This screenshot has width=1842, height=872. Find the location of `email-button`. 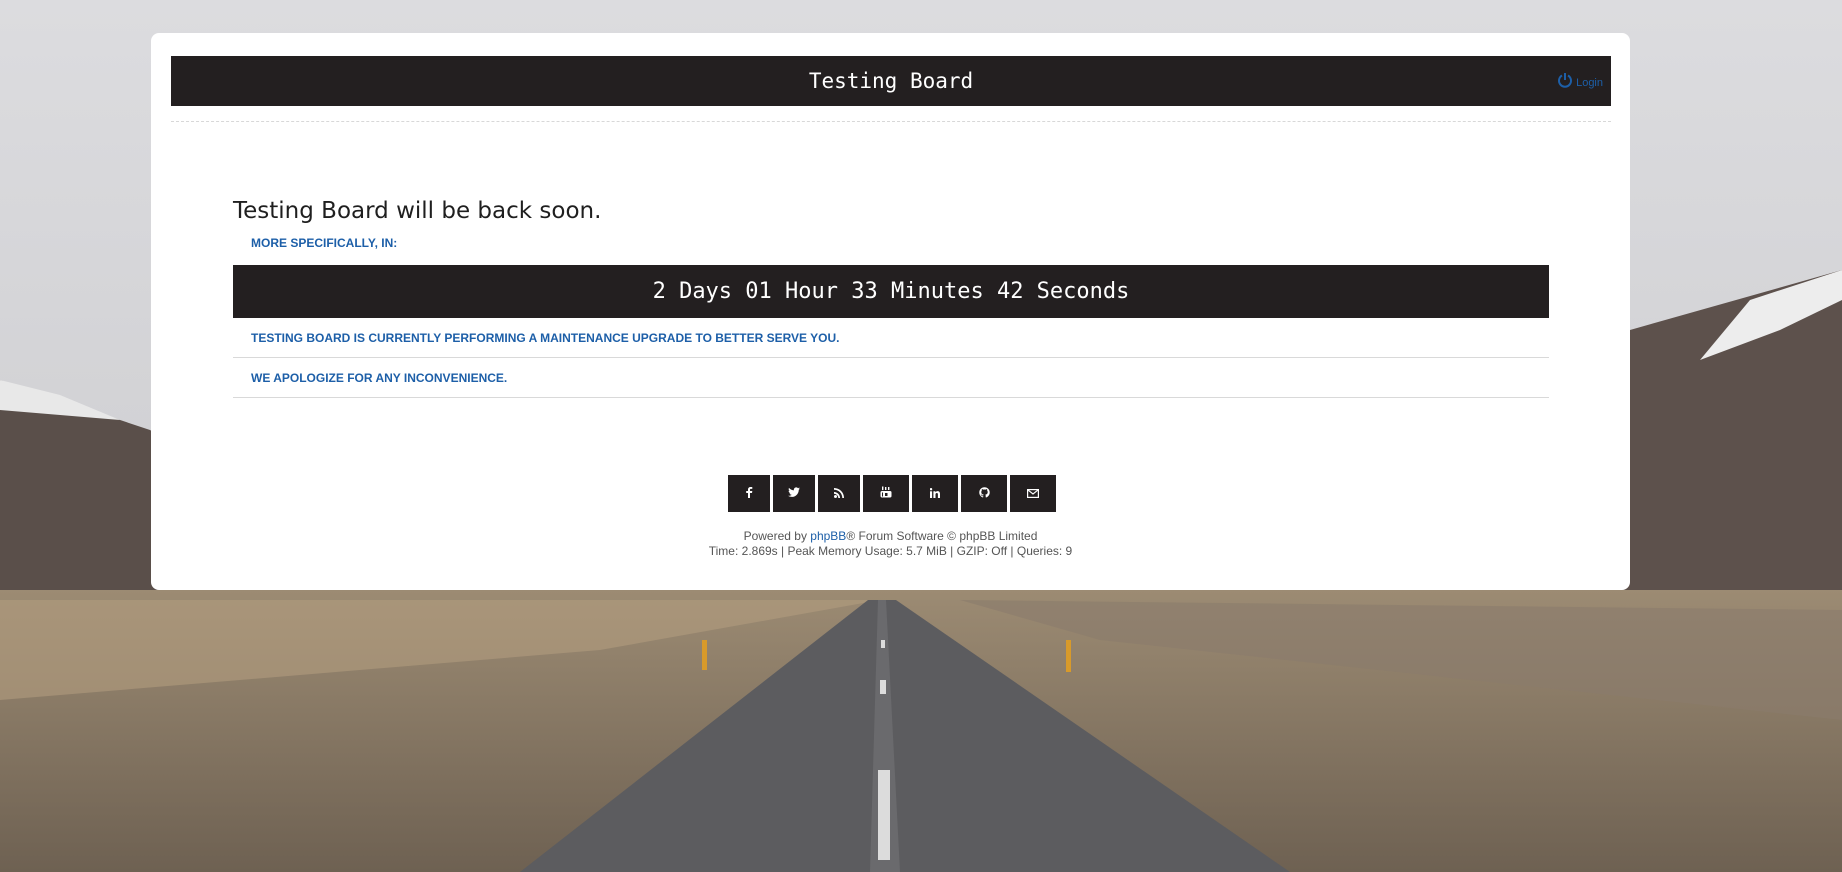

email-button is located at coordinates (1033, 493).